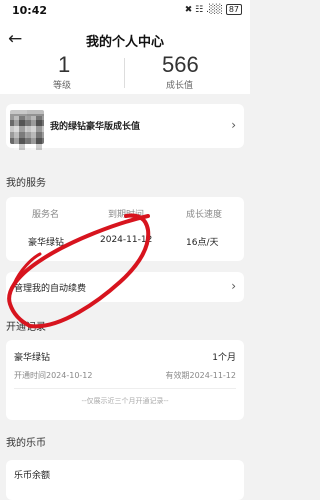  I want to click on auto-renew-row: 管理我的自动续费 ›, so click(125, 287).